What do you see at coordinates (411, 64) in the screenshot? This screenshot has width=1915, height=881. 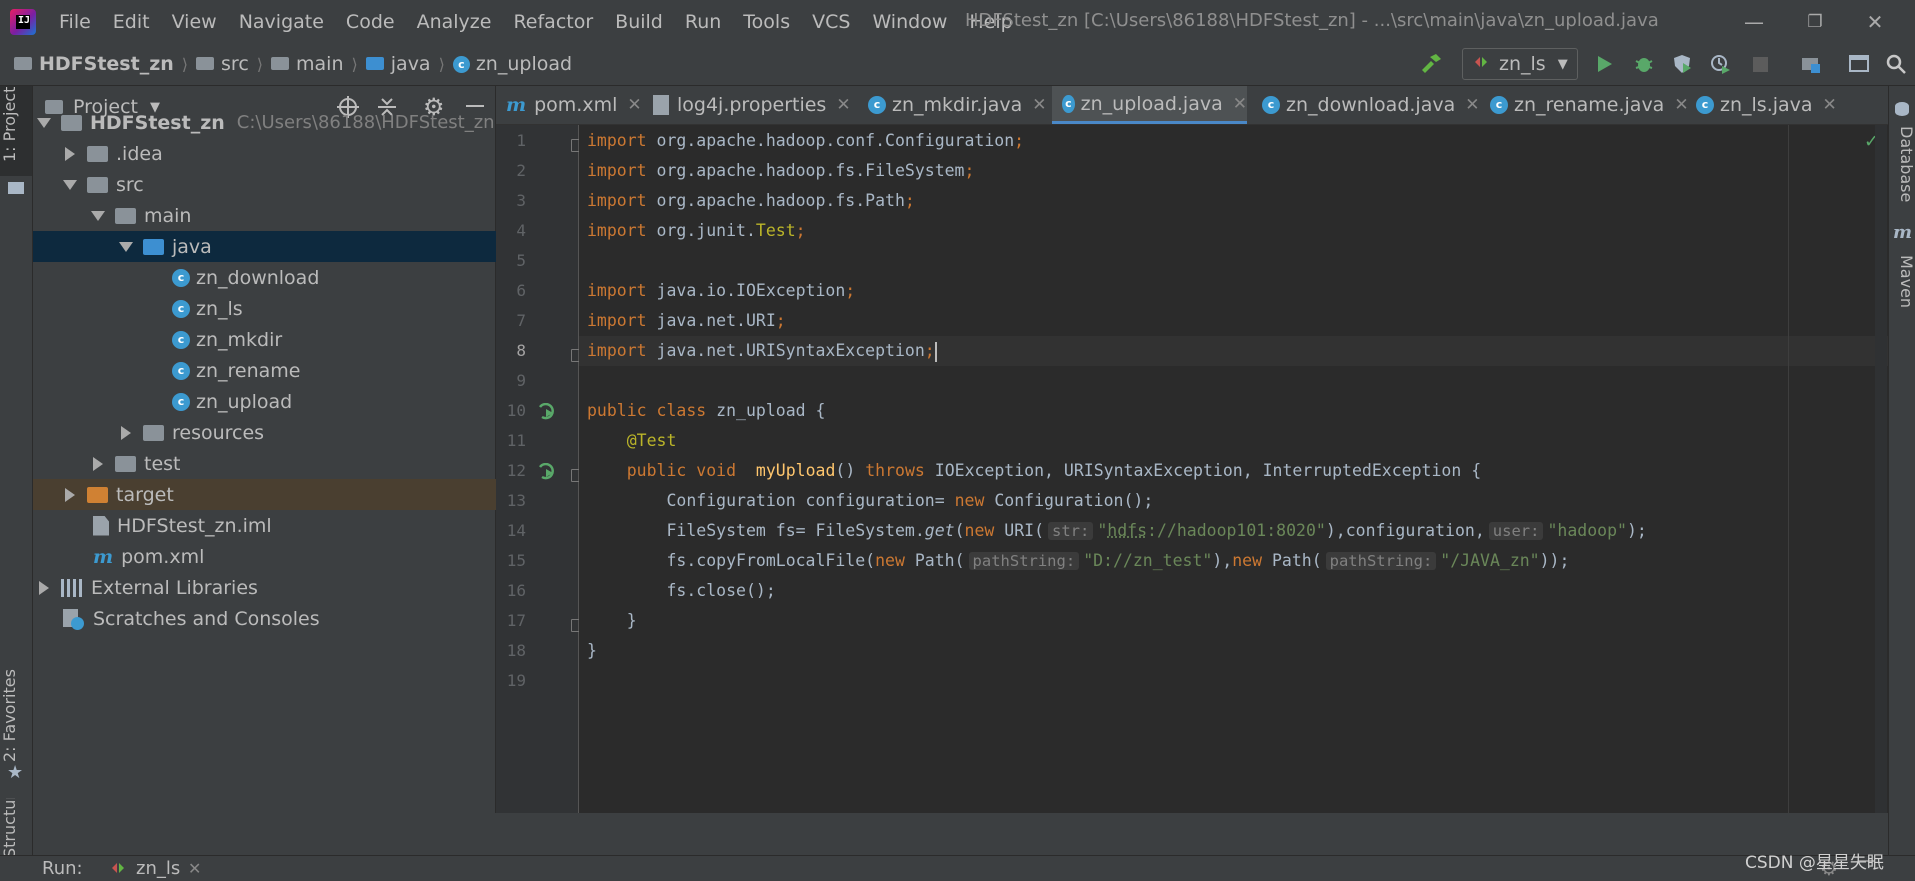 I see `breadcrumb-java: java` at bounding box center [411, 64].